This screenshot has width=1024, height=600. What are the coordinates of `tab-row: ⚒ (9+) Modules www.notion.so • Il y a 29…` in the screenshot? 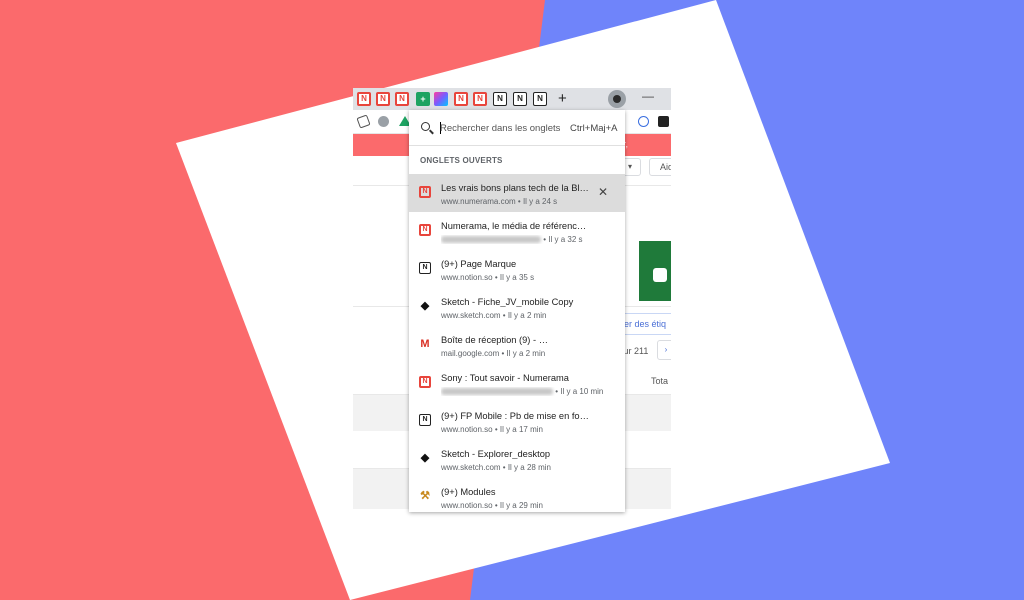 It's located at (517, 495).